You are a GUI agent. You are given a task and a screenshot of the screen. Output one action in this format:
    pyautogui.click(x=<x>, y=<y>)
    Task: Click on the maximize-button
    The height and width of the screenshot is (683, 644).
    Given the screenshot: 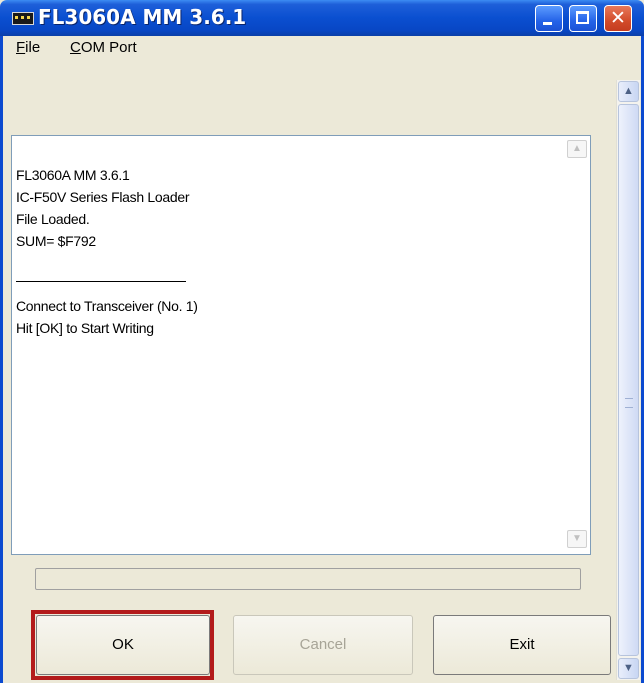 What is the action you would take?
    pyautogui.click(x=583, y=18)
    